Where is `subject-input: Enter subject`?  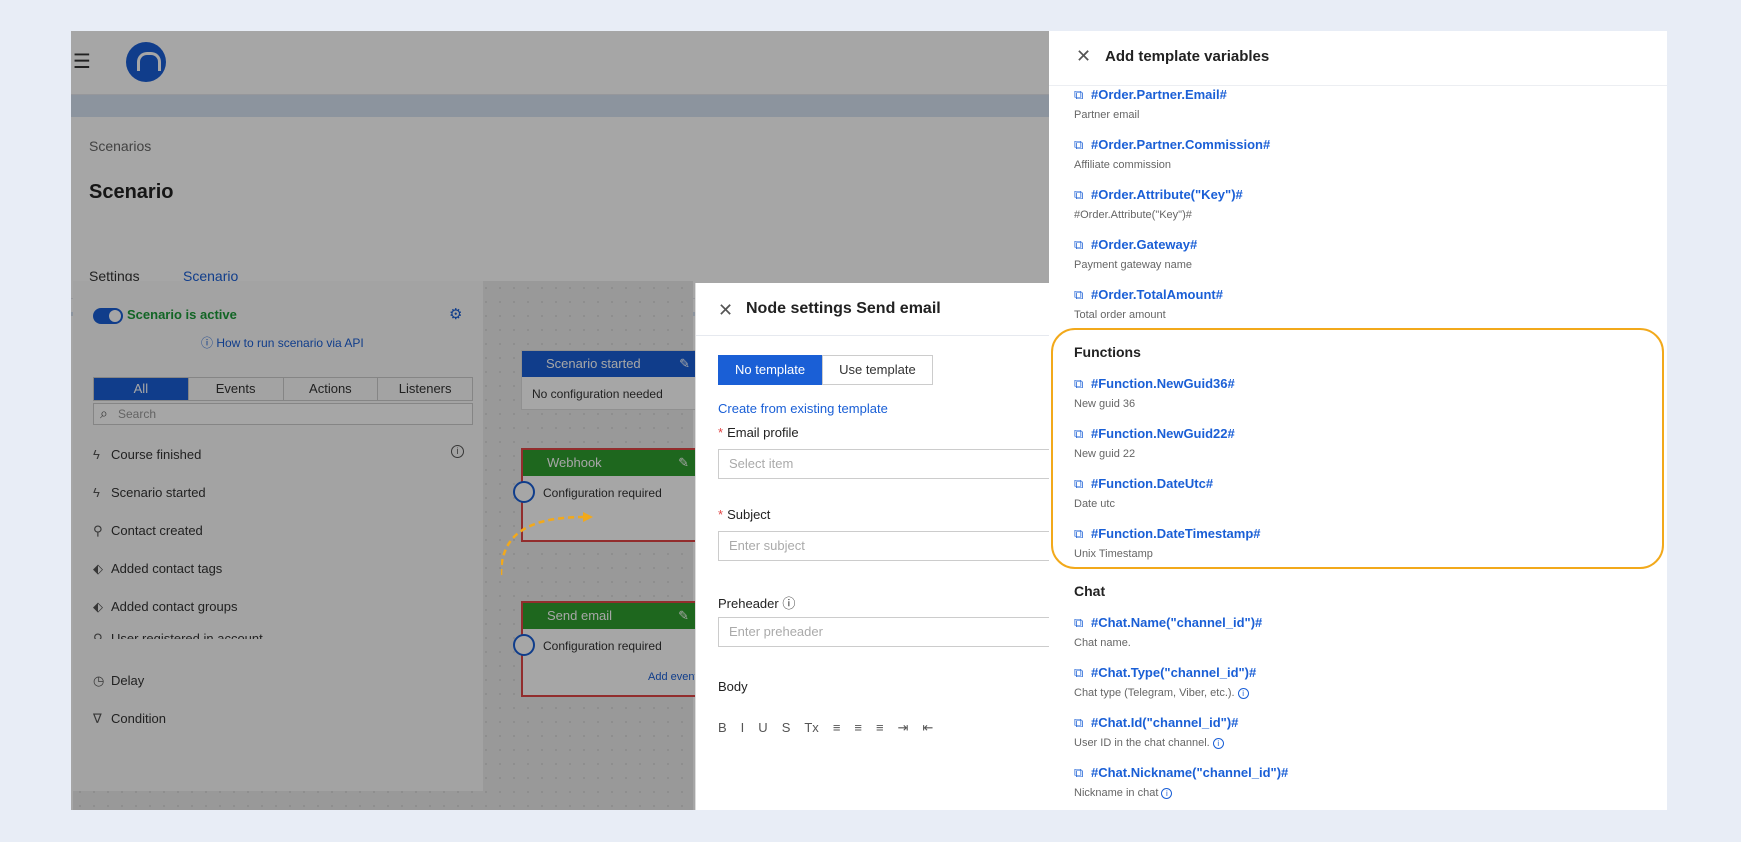 subject-input: Enter subject is located at coordinates (908, 546).